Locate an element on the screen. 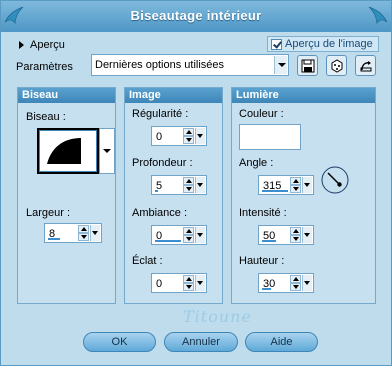  bevel-shape-preview is located at coordinates (68, 151).